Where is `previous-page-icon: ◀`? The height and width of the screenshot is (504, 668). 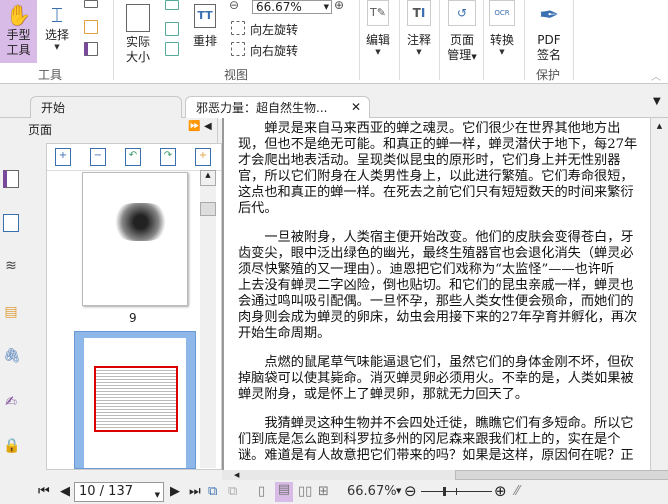 previous-page-icon: ◀ is located at coordinates (65, 491).